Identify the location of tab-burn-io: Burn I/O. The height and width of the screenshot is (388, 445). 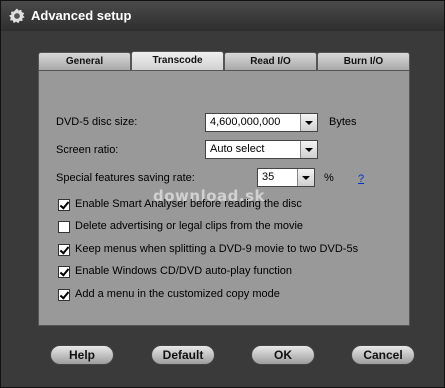
(363, 61).